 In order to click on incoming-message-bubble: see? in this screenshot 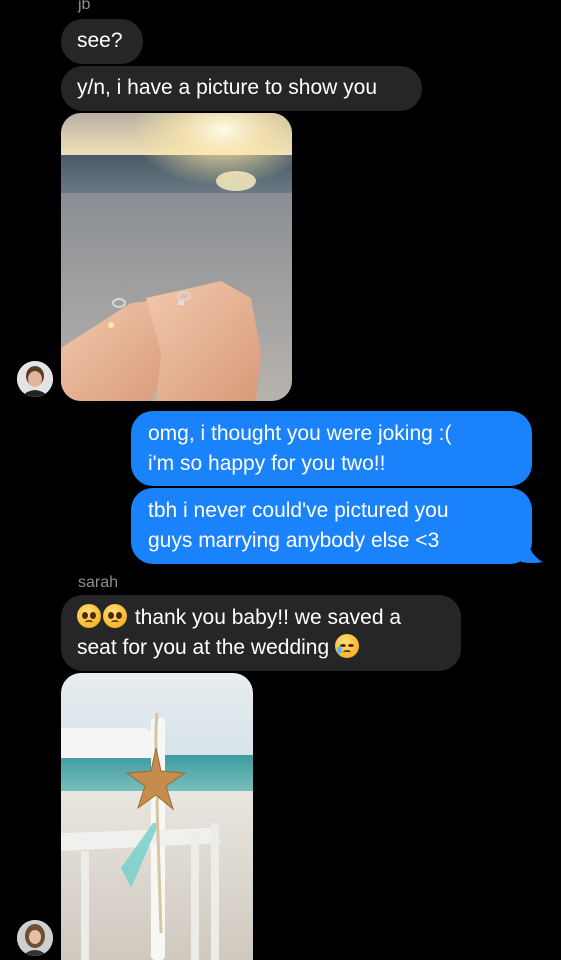, I will do `click(102, 41)`.